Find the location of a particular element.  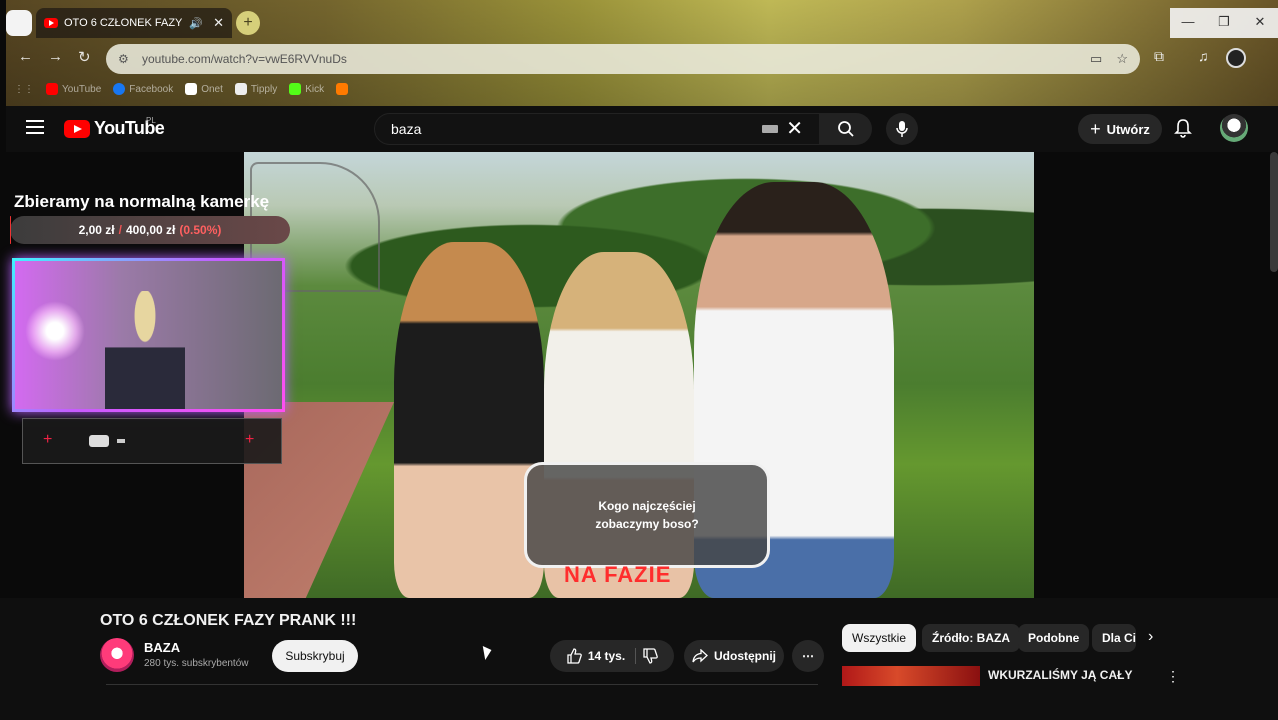

overlay-center-icon is located at coordinates (99, 441).